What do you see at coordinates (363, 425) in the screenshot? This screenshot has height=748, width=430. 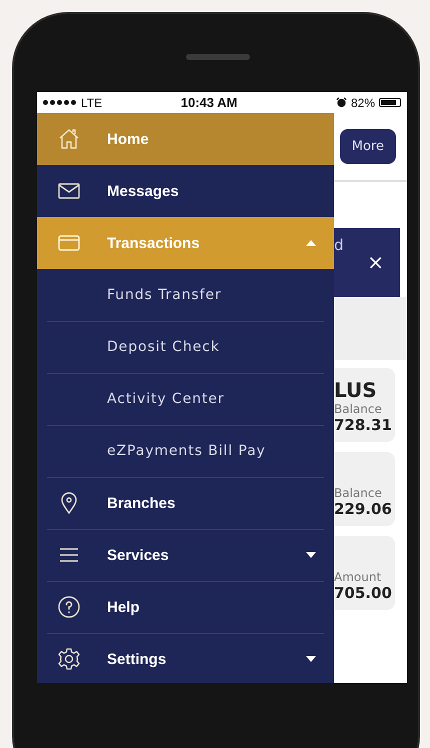 I see `balance-amount: 728.31` at bounding box center [363, 425].